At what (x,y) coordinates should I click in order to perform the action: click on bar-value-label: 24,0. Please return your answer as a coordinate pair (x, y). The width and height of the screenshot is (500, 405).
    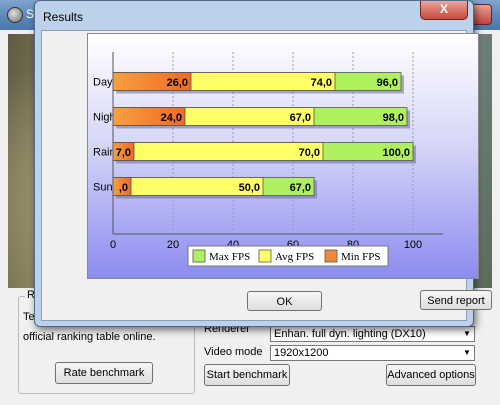
    Looking at the image, I should click on (171, 118).